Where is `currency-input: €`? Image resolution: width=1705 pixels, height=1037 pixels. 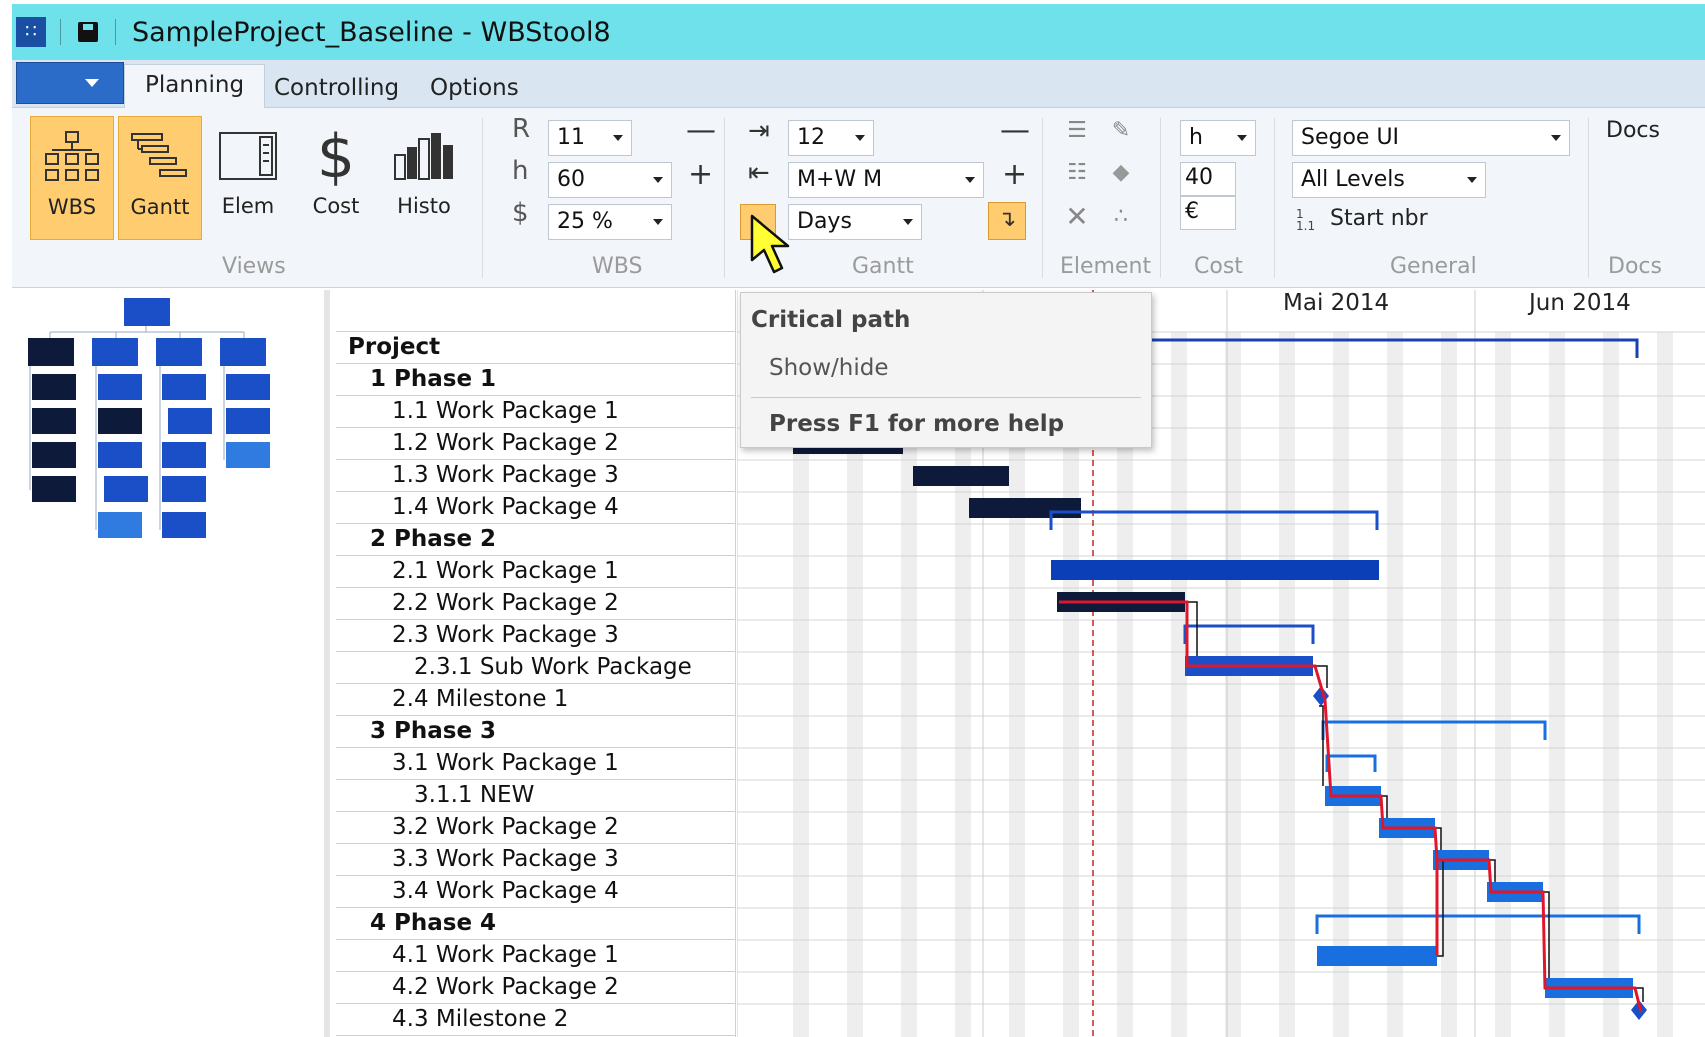 currency-input: € is located at coordinates (1208, 213).